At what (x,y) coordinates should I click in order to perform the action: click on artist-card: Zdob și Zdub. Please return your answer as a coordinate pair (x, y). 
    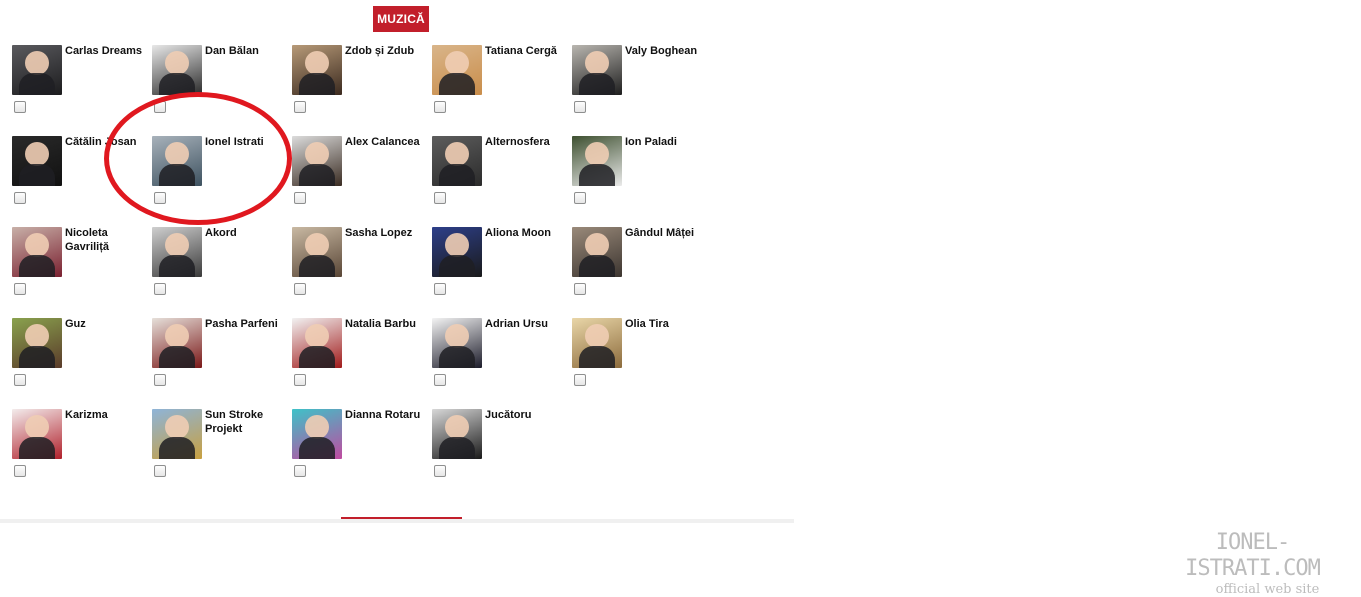
    Looking at the image, I should click on (362, 90).